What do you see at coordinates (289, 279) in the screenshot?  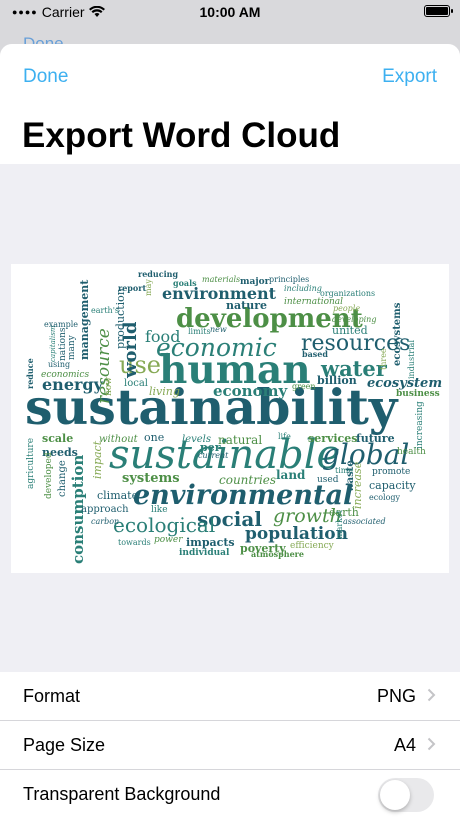 I see `word-cloud-word: principles` at bounding box center [289, 279].